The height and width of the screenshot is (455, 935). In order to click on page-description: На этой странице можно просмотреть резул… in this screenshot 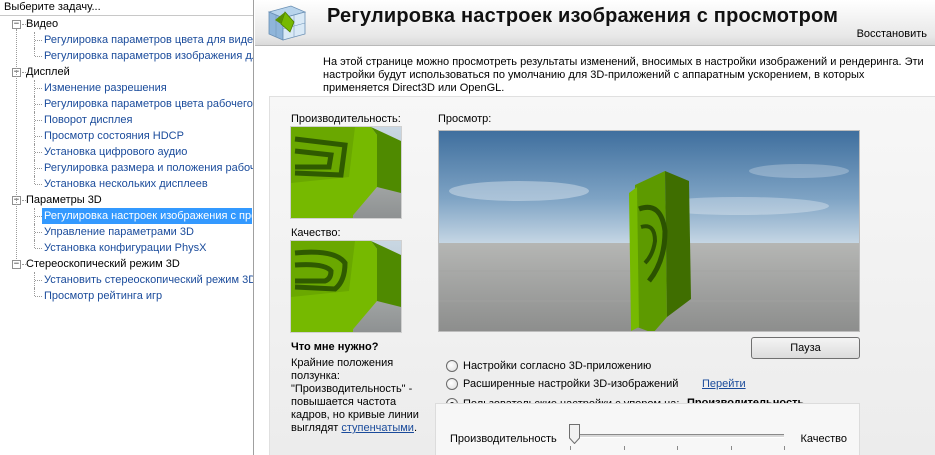, I will do `click(623, 75)`.